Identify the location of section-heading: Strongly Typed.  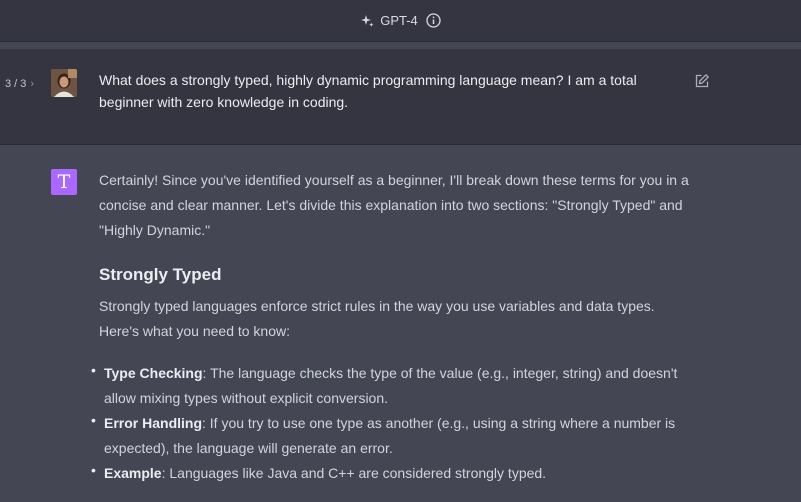
(160, 274).